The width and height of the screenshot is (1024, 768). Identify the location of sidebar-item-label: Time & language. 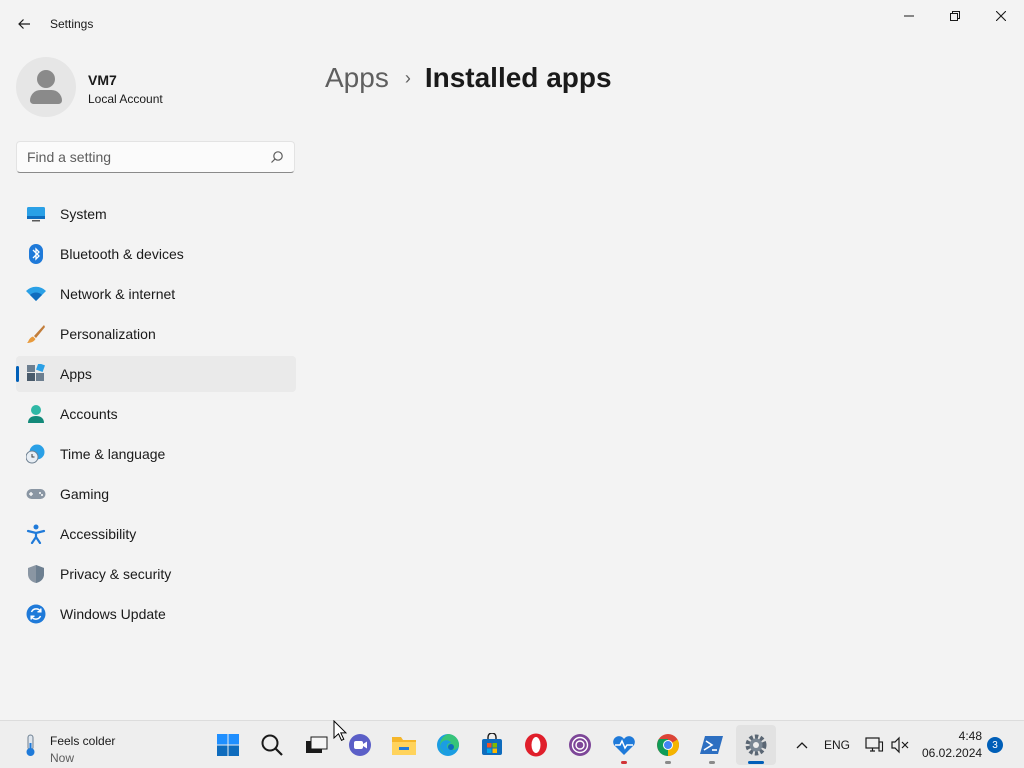
(113, 454).